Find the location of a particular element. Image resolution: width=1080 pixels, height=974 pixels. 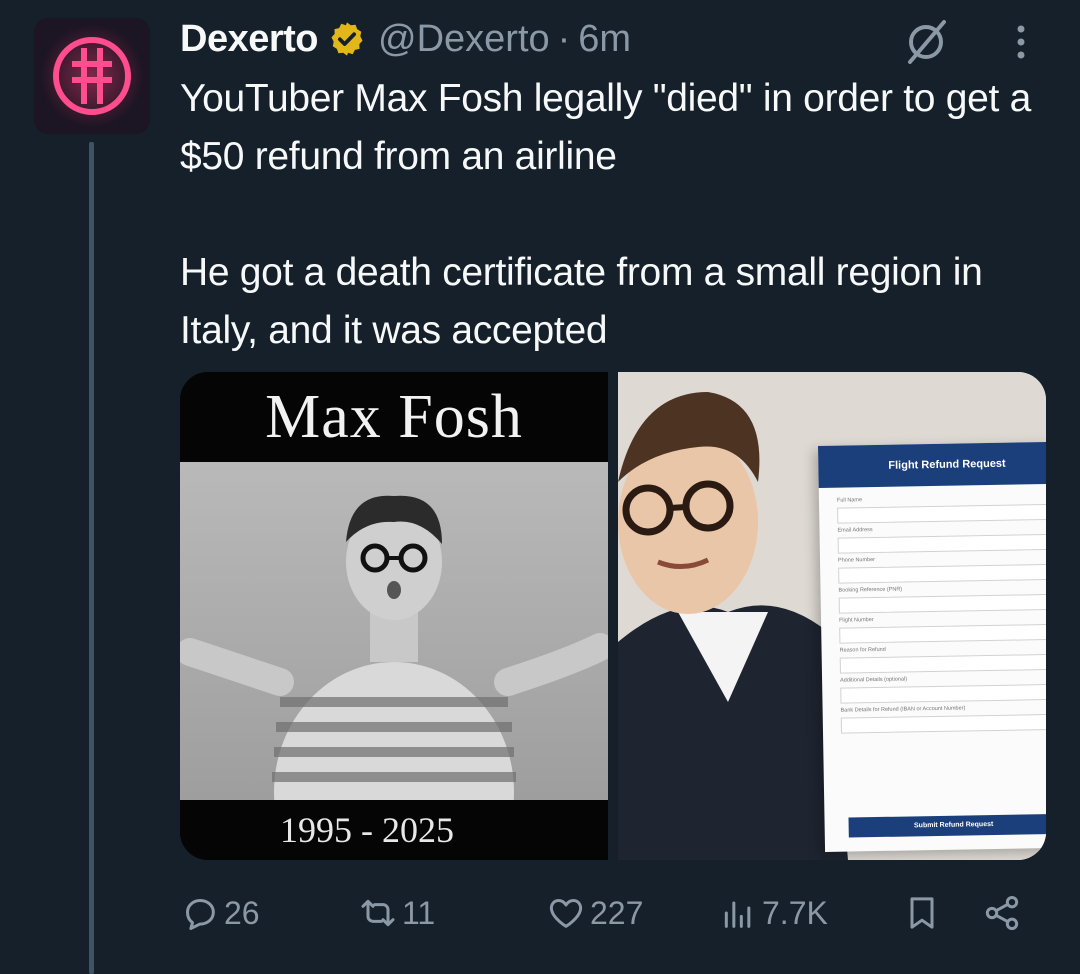

form-title: Flight Refund Request is located at coordinates (932, 464).